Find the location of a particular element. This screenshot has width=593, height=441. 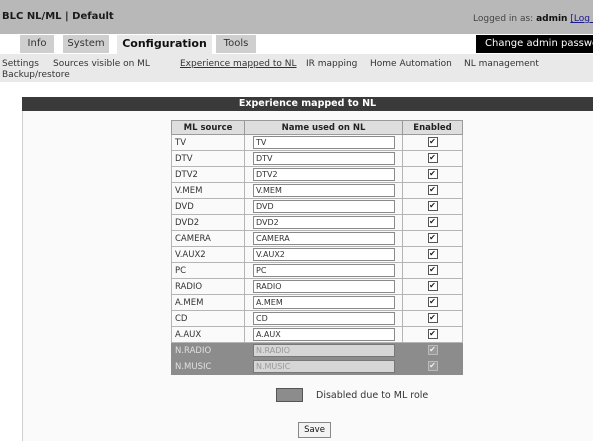

table-row: N.RADIO ✔ is located at coordinates (317, 350).